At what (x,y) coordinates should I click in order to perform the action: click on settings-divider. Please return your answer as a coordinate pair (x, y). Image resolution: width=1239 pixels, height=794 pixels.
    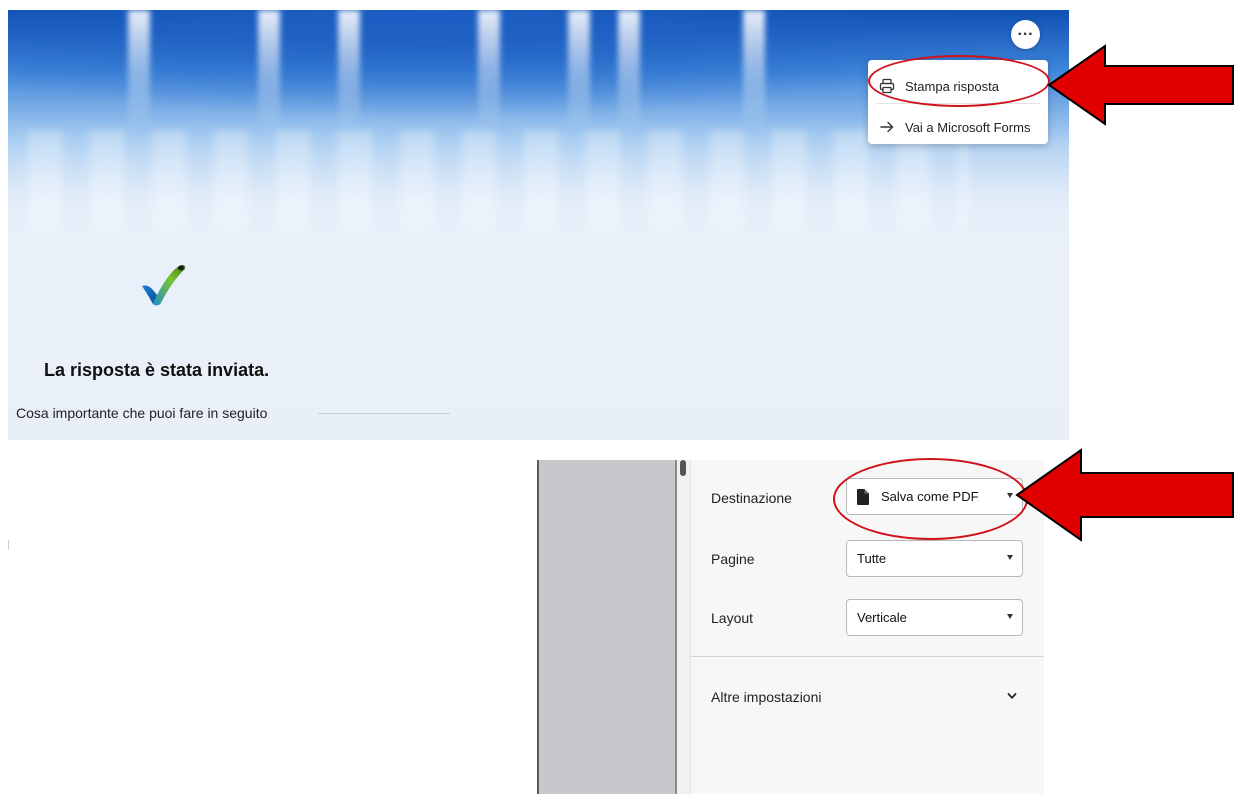
    Looking at the image, I should click on (867, 656).